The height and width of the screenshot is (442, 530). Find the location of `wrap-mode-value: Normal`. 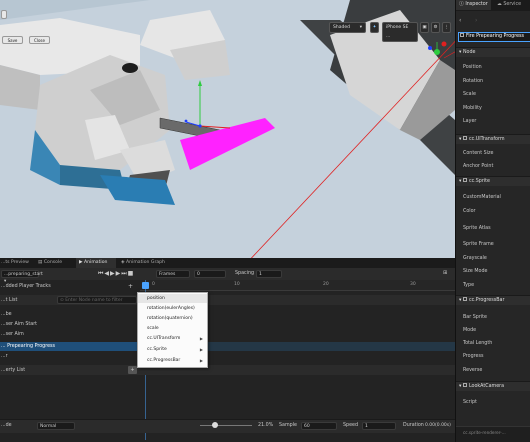

wrap-mode-value: Normal is located at coordinates (48, 426).